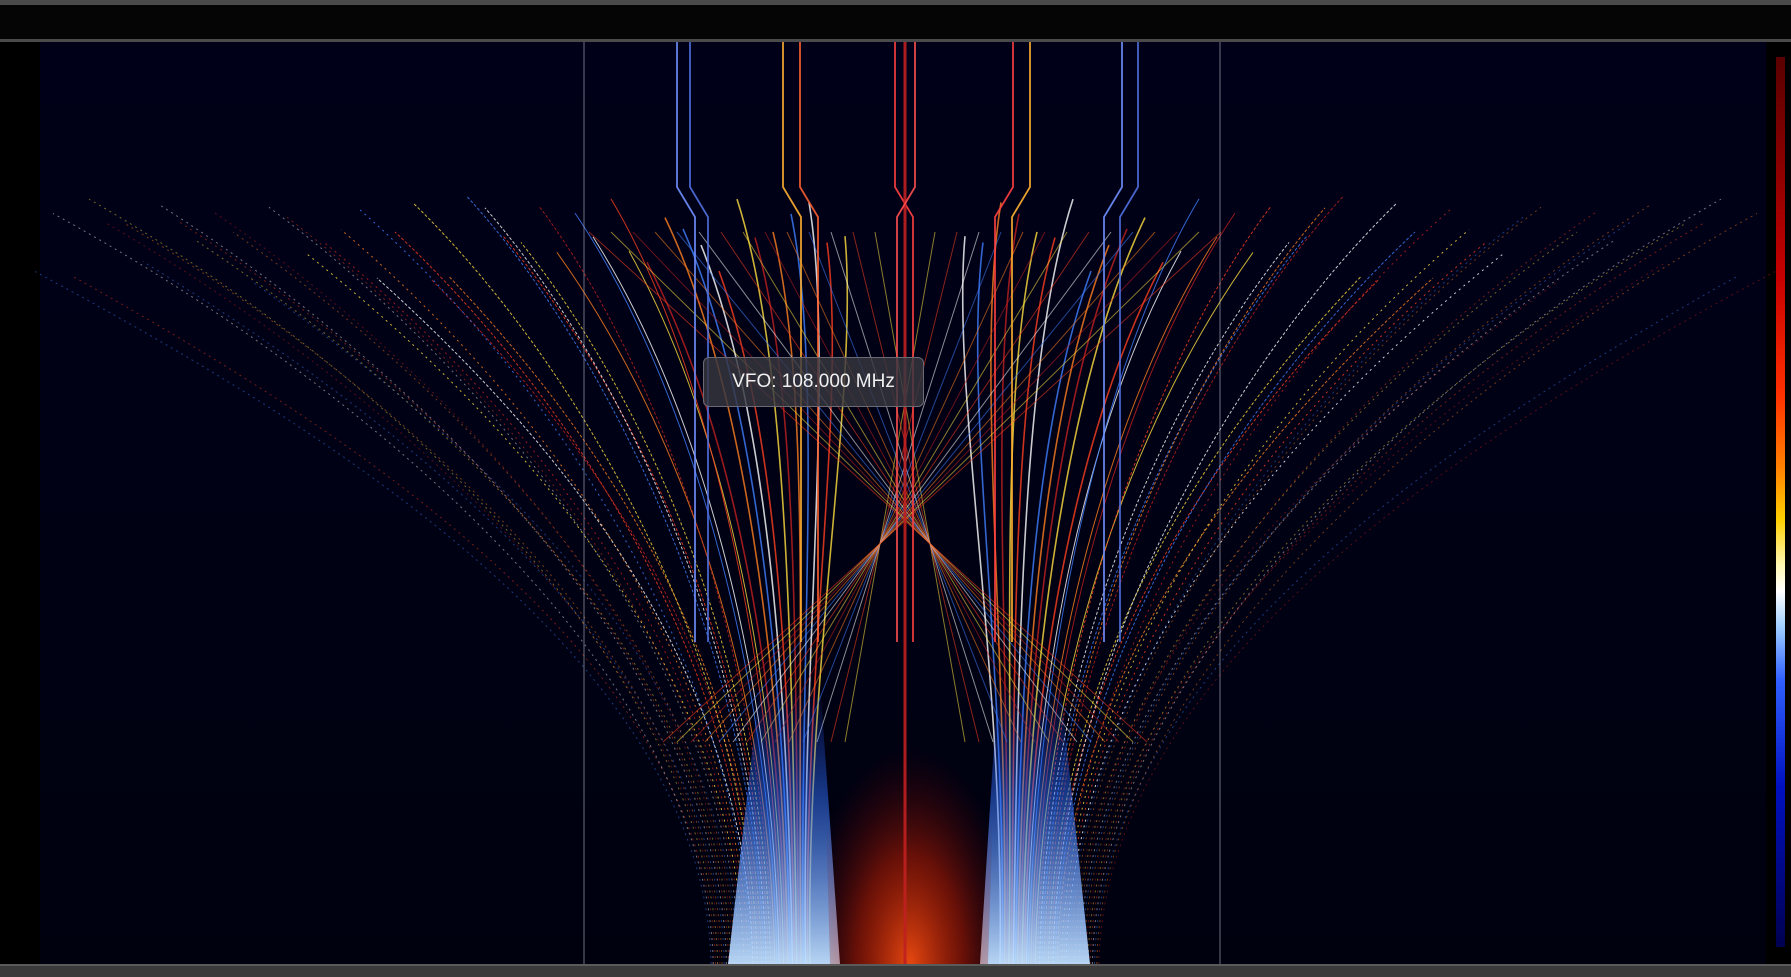 The height and width of the screenshot is (977, 1791). I want to click on vfo-frequency: 108.000, so click(816, 381).